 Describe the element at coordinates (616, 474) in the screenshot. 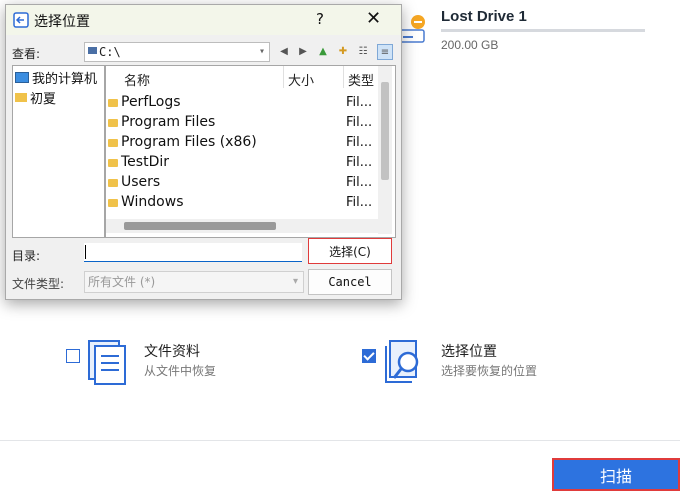

I see `scan-button: 扫描` at that location.